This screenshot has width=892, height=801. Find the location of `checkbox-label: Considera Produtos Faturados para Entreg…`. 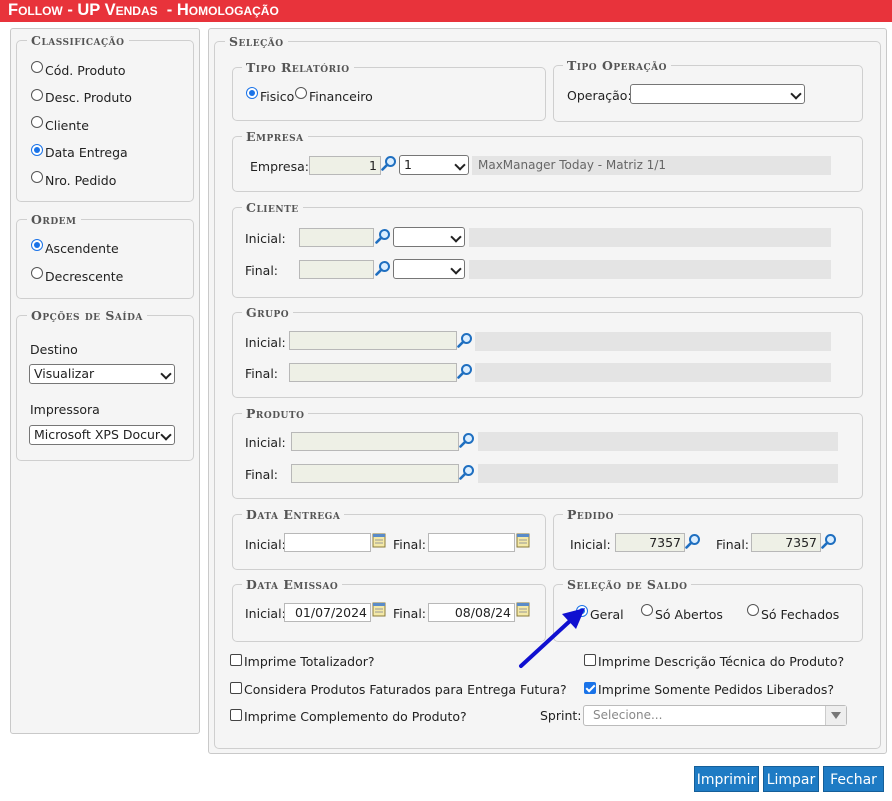

checkbox-label: Considera Produtos Faturados para Entreg… is located at coordinates (405, 689).